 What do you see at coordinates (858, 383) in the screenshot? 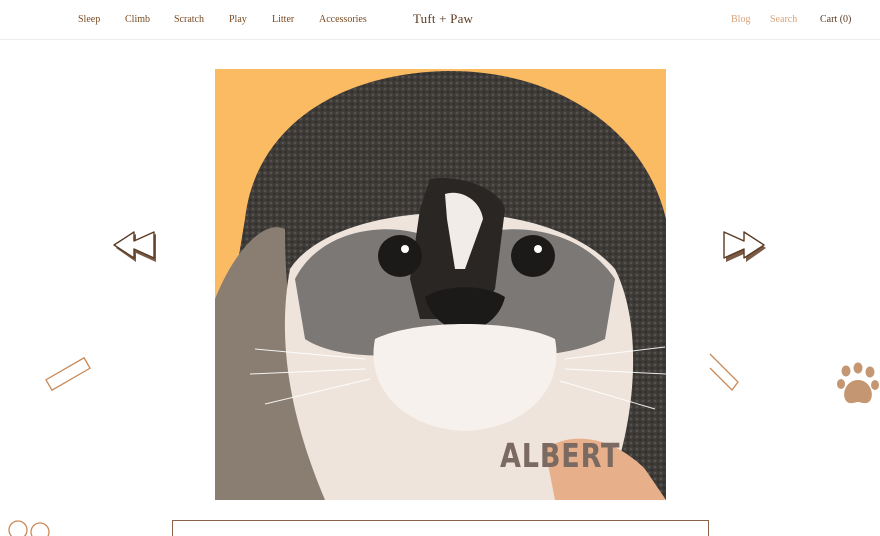
I see `paw-print-icon` at bounding box center [858, 383].